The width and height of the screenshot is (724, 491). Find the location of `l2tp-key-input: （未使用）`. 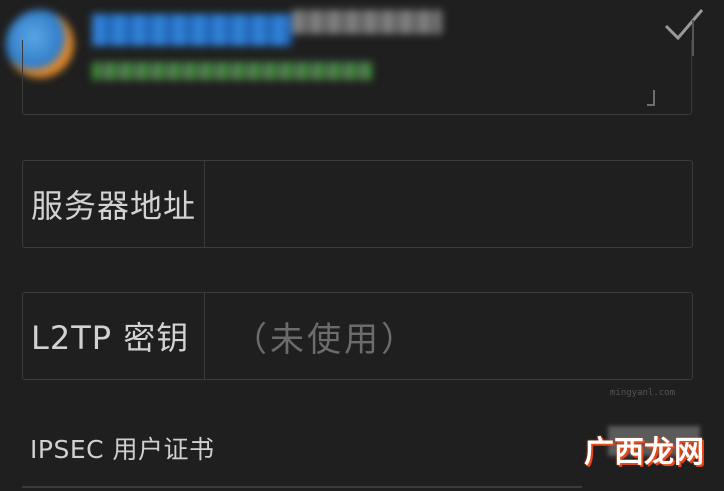

l2tp-key-input: （未使用） is located at coordinates (448, 336).